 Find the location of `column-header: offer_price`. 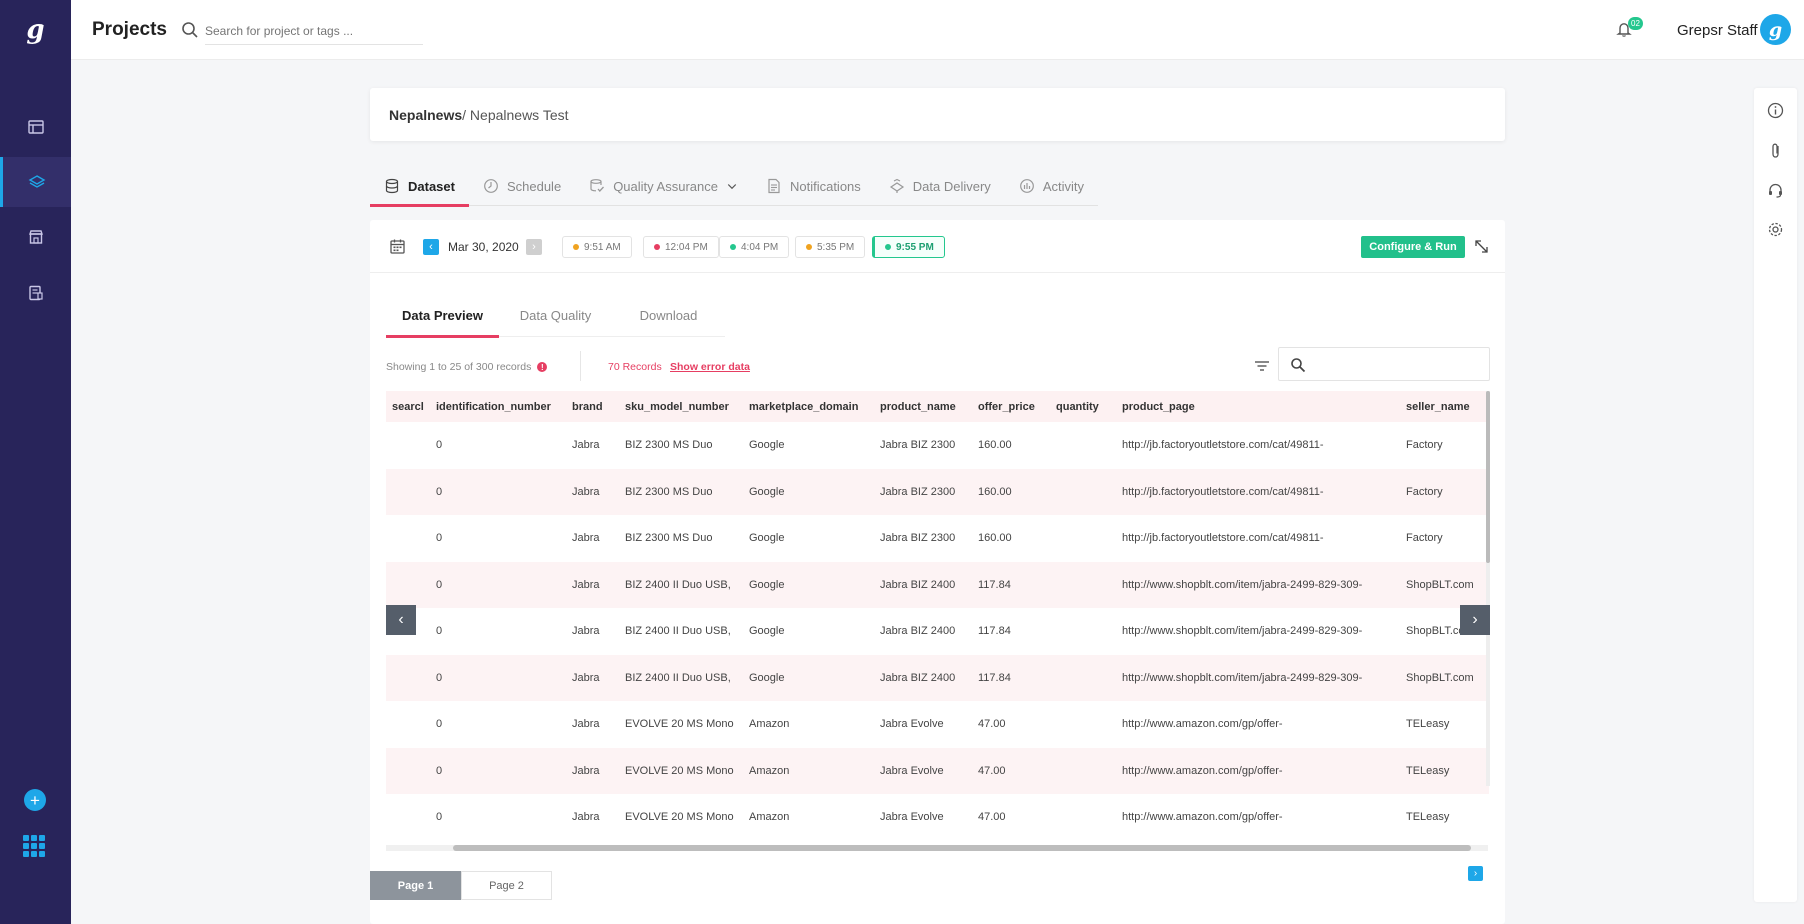

column-header: offer_price is located at coordinates (1011, 406).